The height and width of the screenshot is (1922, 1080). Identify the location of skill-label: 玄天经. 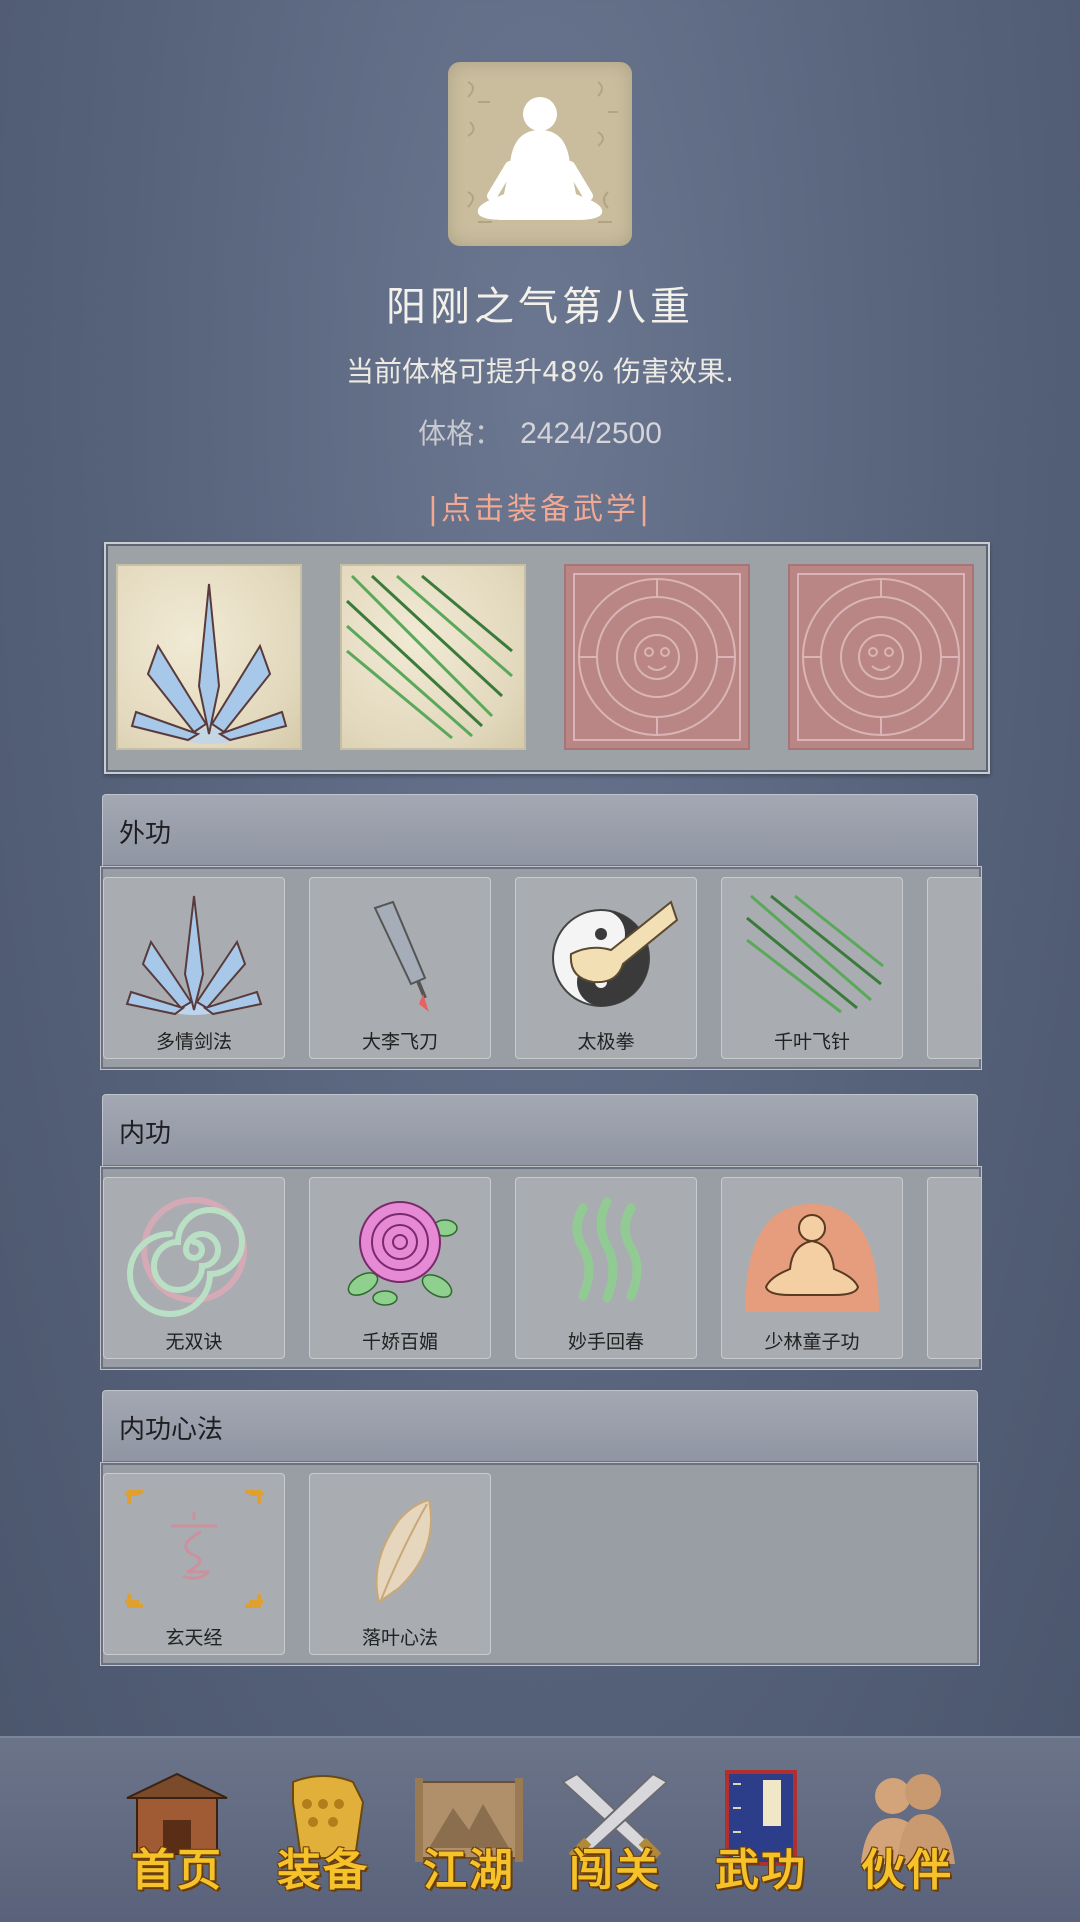
(194, 1638).